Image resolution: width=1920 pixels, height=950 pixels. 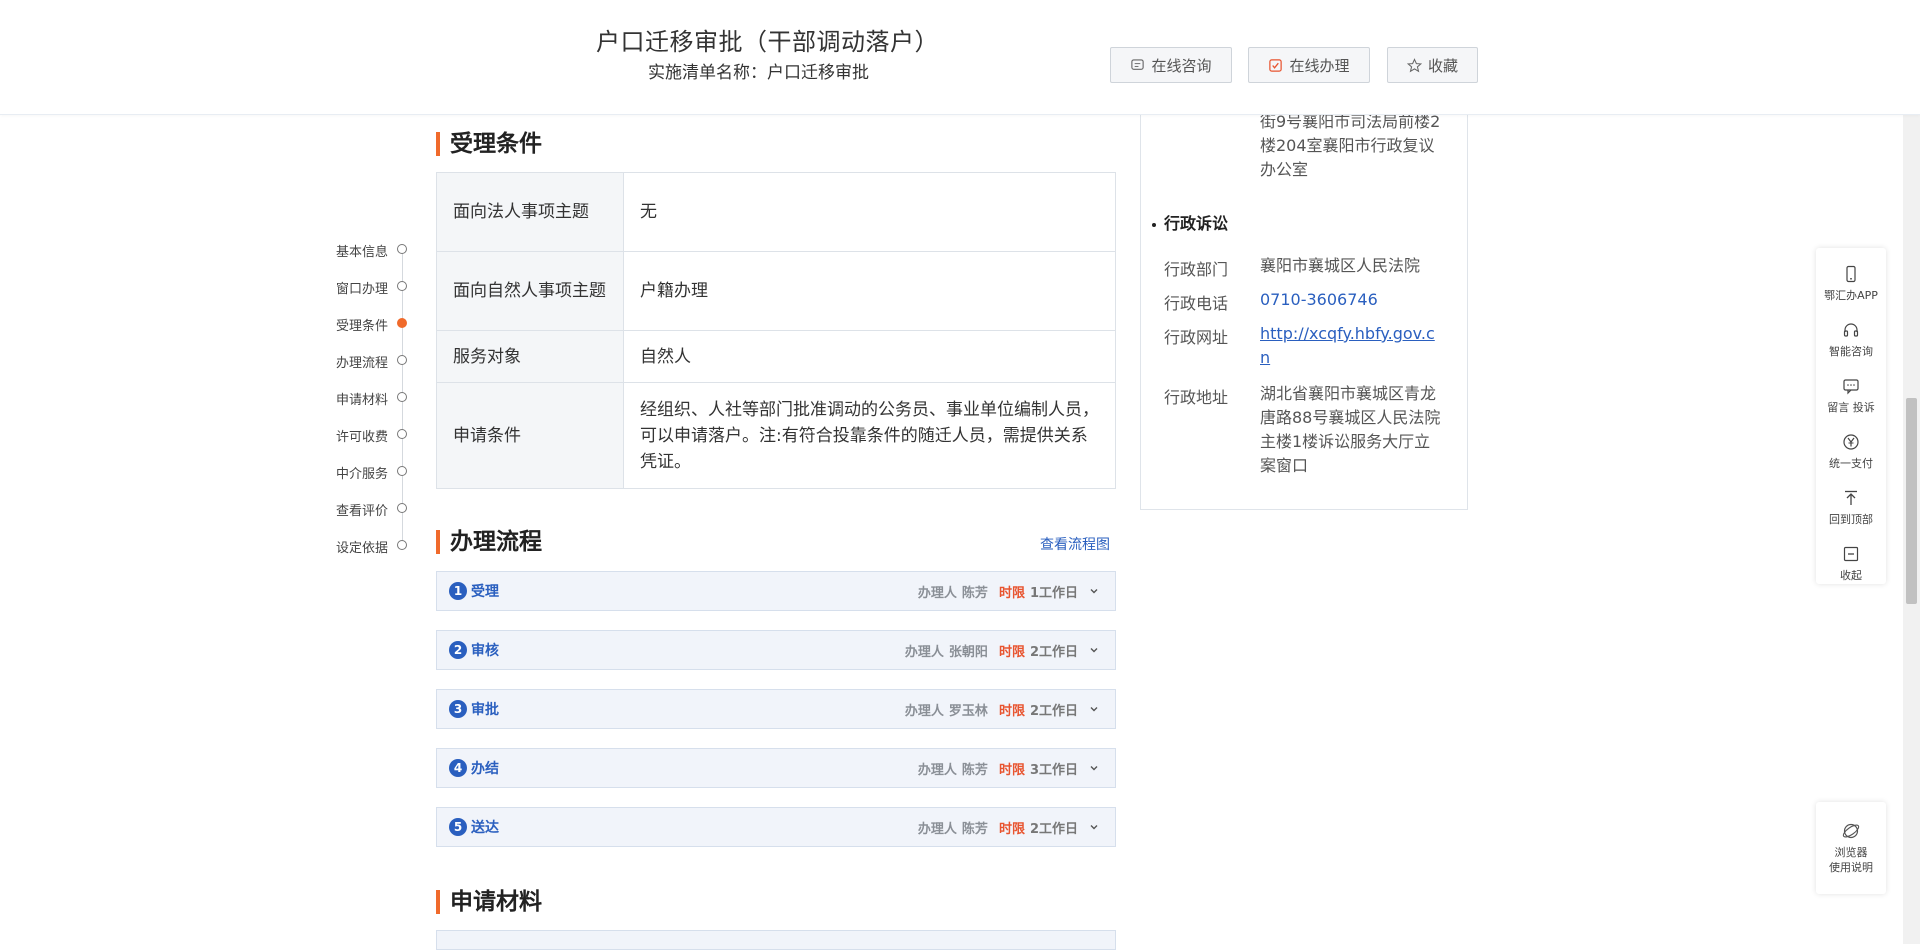 I want to click on nav-item-conditions: 受理条件, so click(x=368, y=324).